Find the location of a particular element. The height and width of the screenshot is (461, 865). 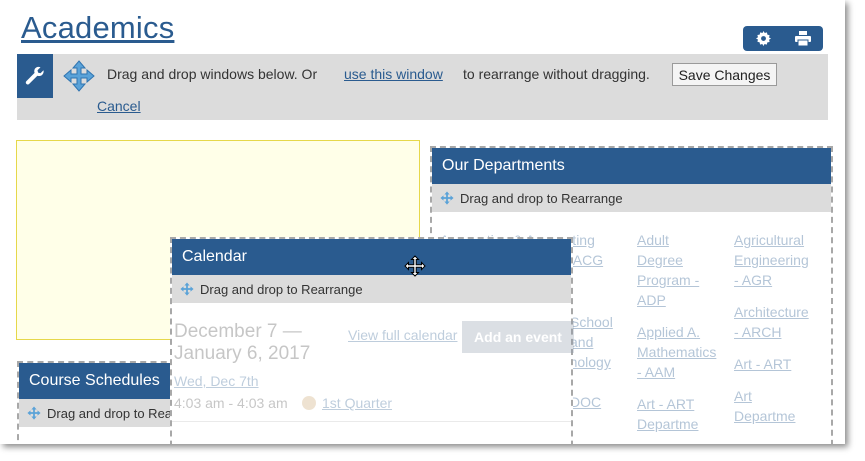

department-link: Art Departme is located at coordinates (774, 406).